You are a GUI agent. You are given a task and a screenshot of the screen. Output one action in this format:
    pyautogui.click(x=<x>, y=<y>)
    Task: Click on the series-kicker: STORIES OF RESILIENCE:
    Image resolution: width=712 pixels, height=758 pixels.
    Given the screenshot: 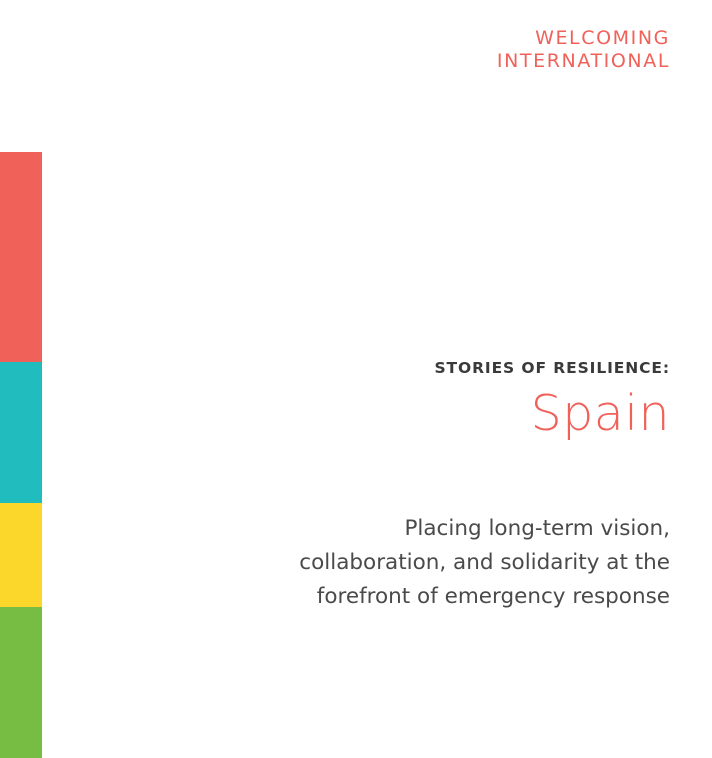 What is the action you would take?
    pyautogui.click(x=552, y=368)
    